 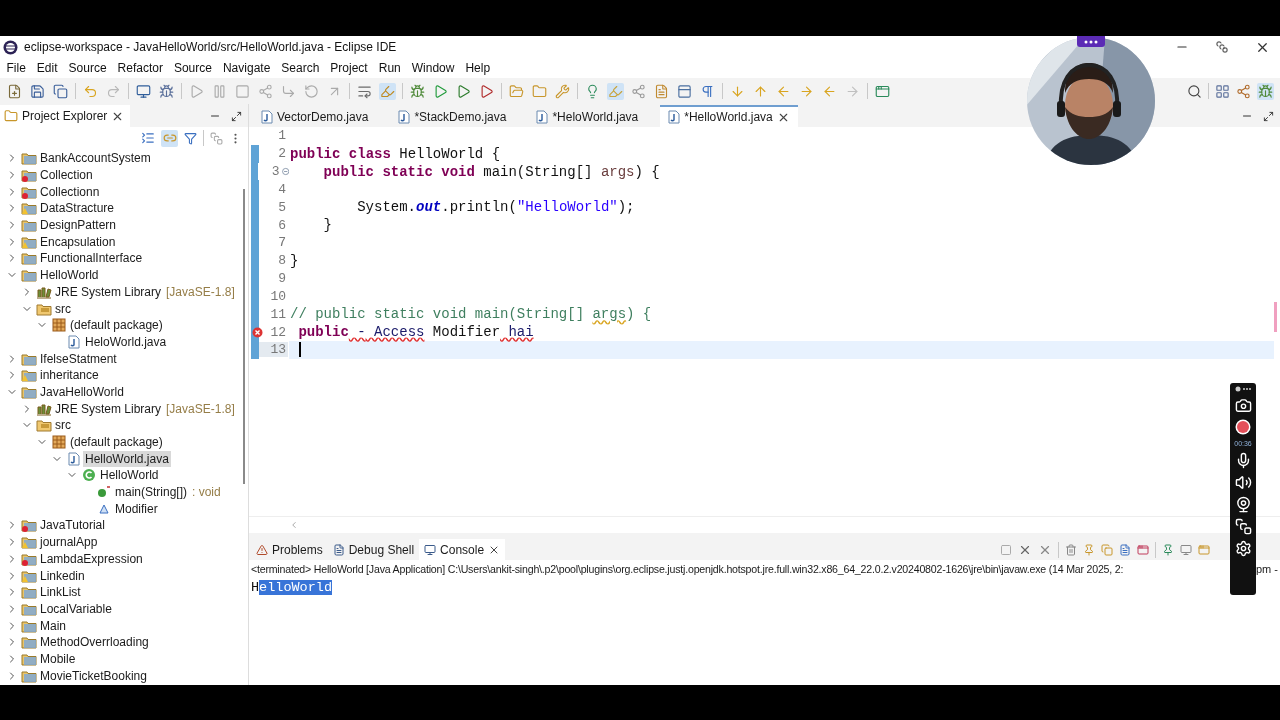 What do you see at coordinates (143, 91) in the screenshot?
I see `terminal-icon` at bounding box center [143, 91].